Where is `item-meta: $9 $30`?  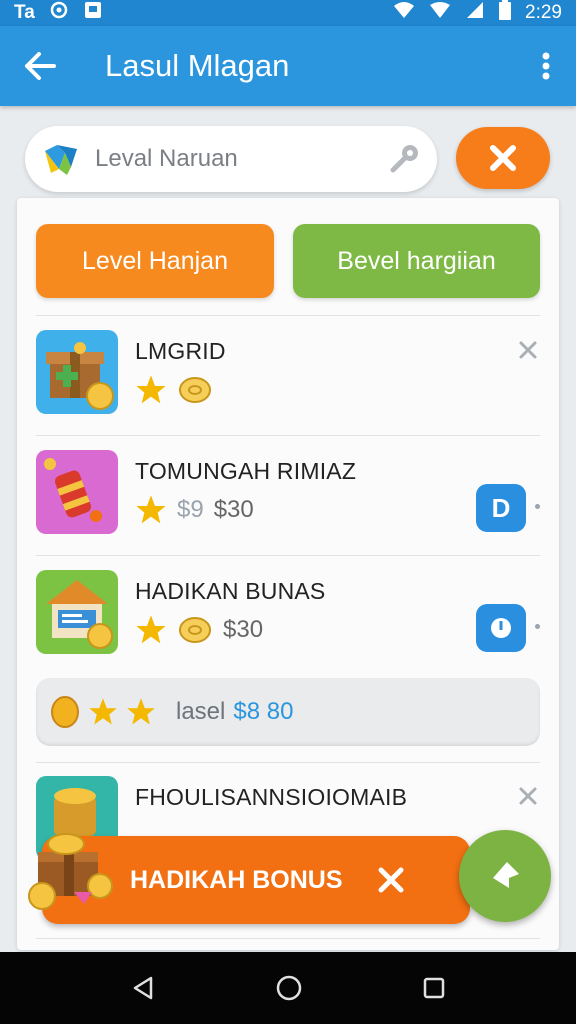
item-meta: $9 $30 is located at coordinates (194, 510).